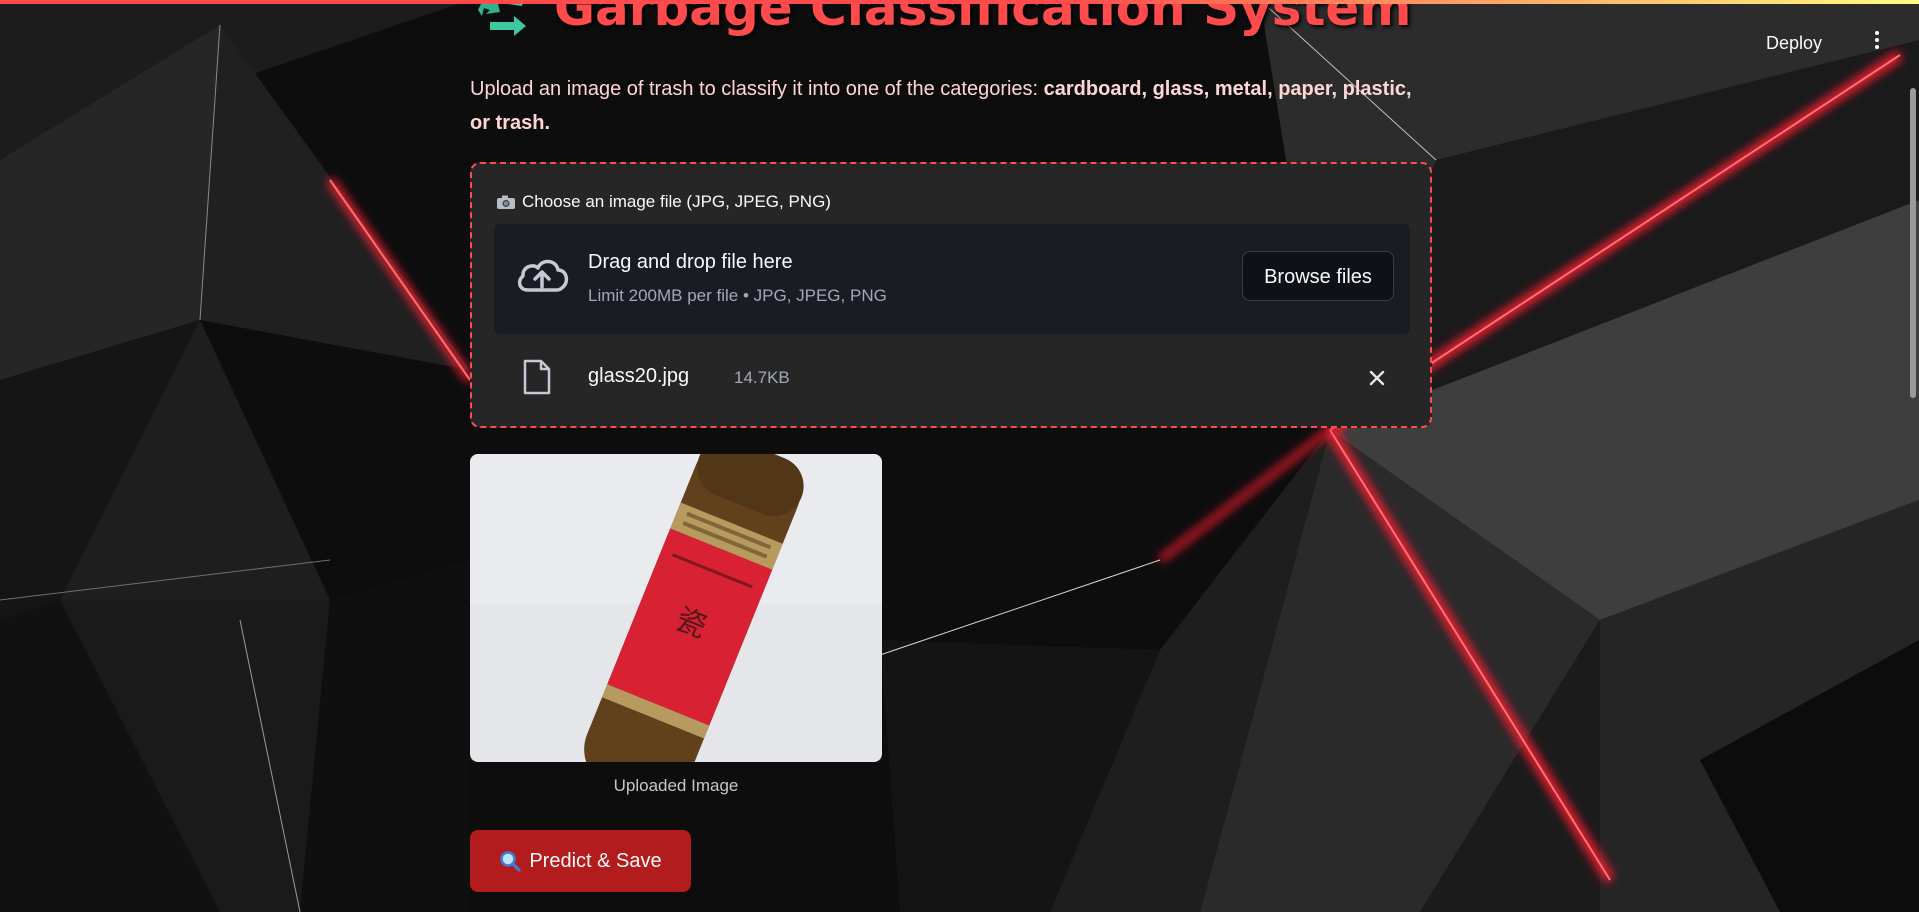 This screenshot has width=1919, height=912. Describe the element at coordinates (595, 860) in the screenshot. I see `predict-save-label: Predict & Save` at that location.